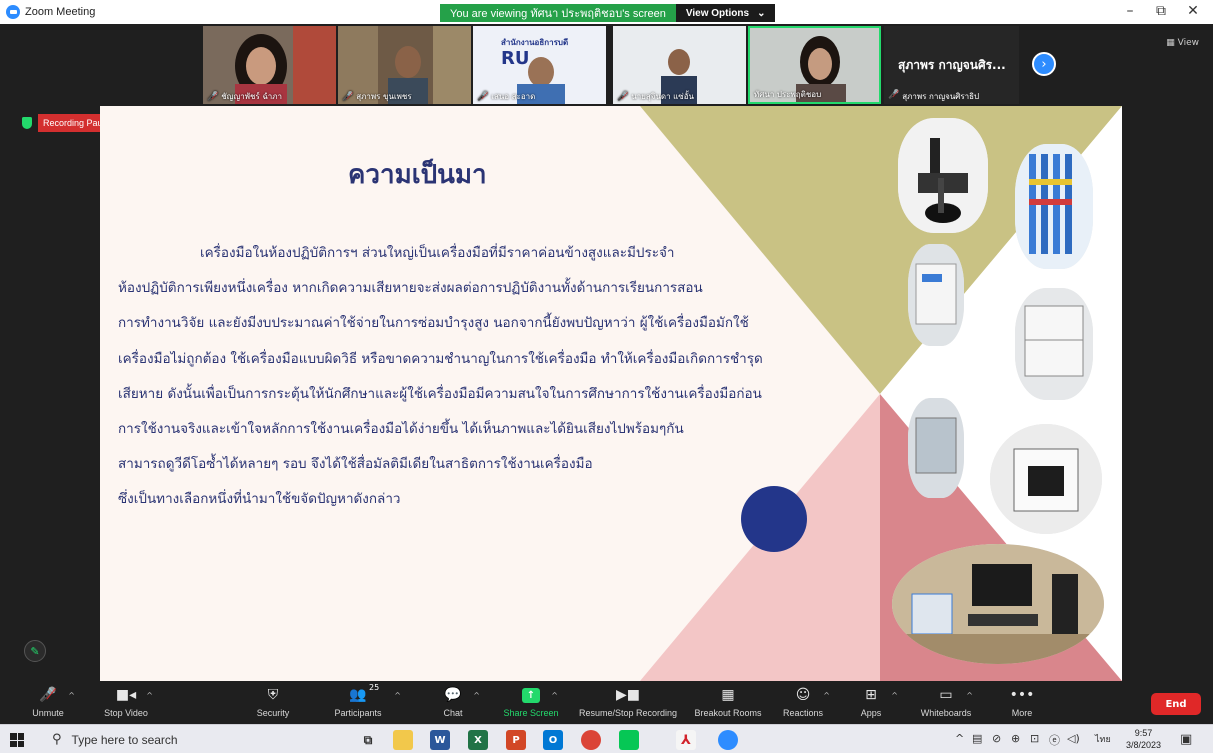 The image size is (1213, 753). Describe the element at coordinates (531, 713) in the screenshot. I see `share-screen-label: Share Screen` at that location.